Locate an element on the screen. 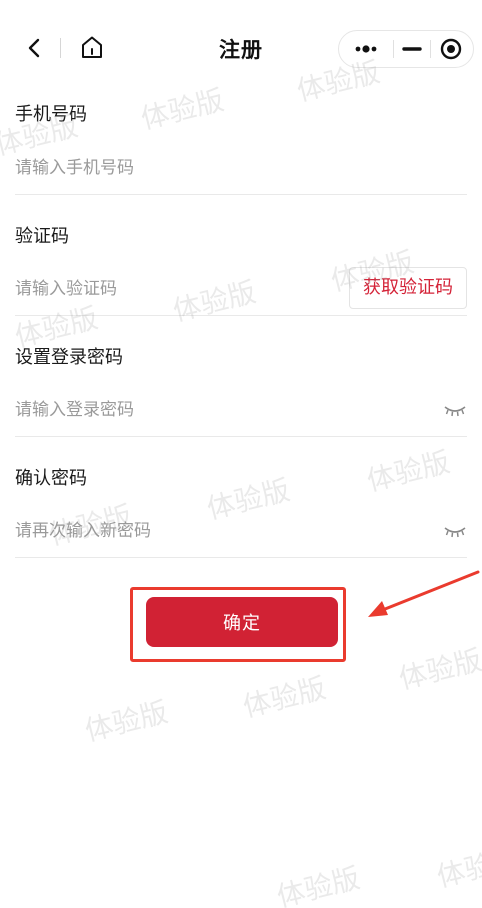  annotation-arrow-icon is located at coordinates (424, 593).